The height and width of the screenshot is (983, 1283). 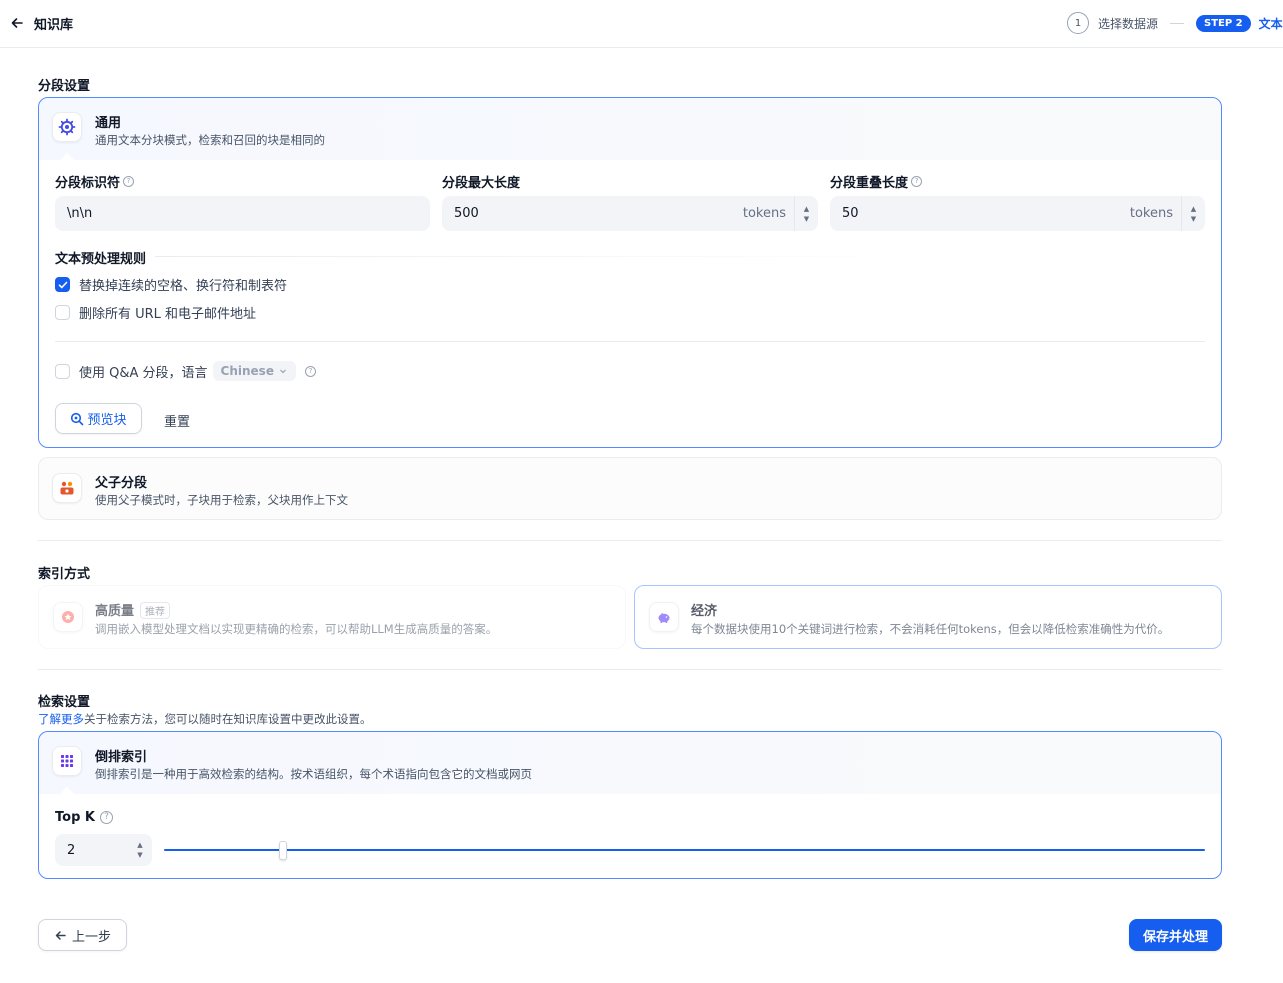 I want to click on preview-chunks-button: 预览块, so click(x=98, y=418).